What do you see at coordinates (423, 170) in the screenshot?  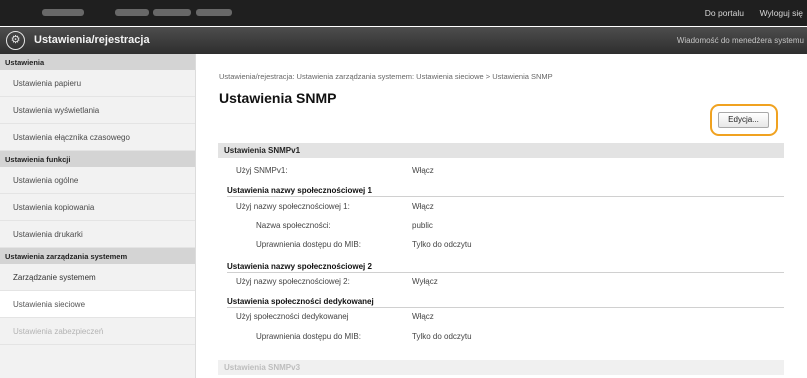 I see `snmpv1-use-value: Włącz` at bounding box center [423, 170].